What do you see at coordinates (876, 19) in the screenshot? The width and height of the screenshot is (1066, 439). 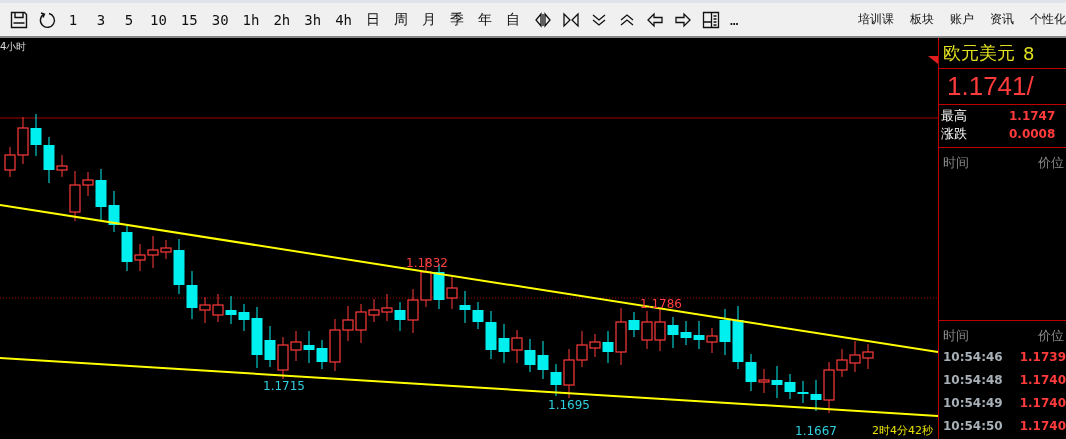 I see `menu-item: 培训课` at bounding box center [876, 19].